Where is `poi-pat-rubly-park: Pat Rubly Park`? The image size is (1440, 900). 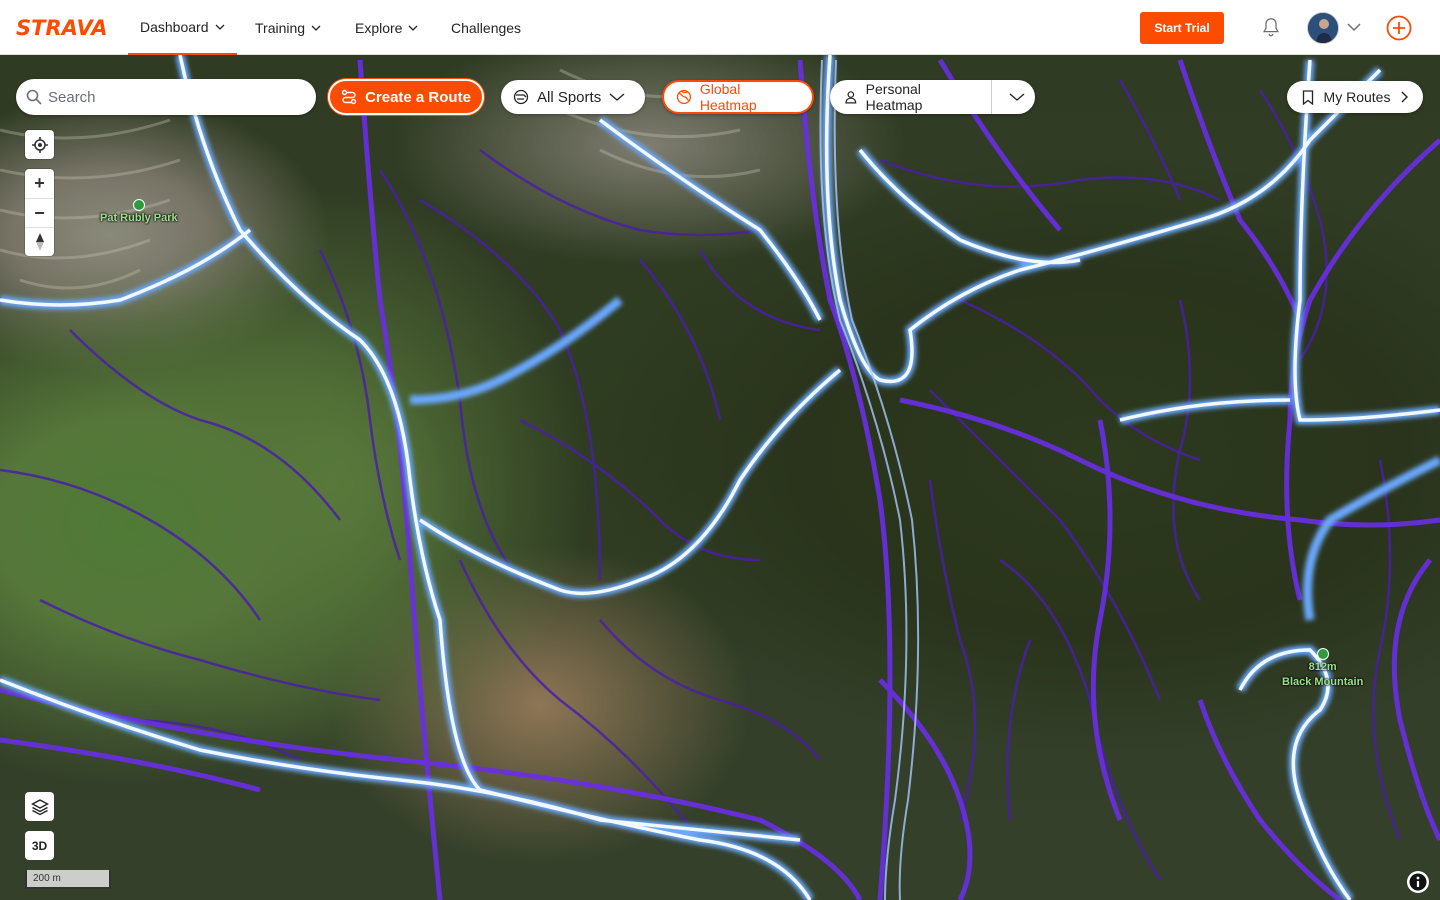 poi-pat-rubly-park: Pat Rubly Park is located at coordinates (139, 212).